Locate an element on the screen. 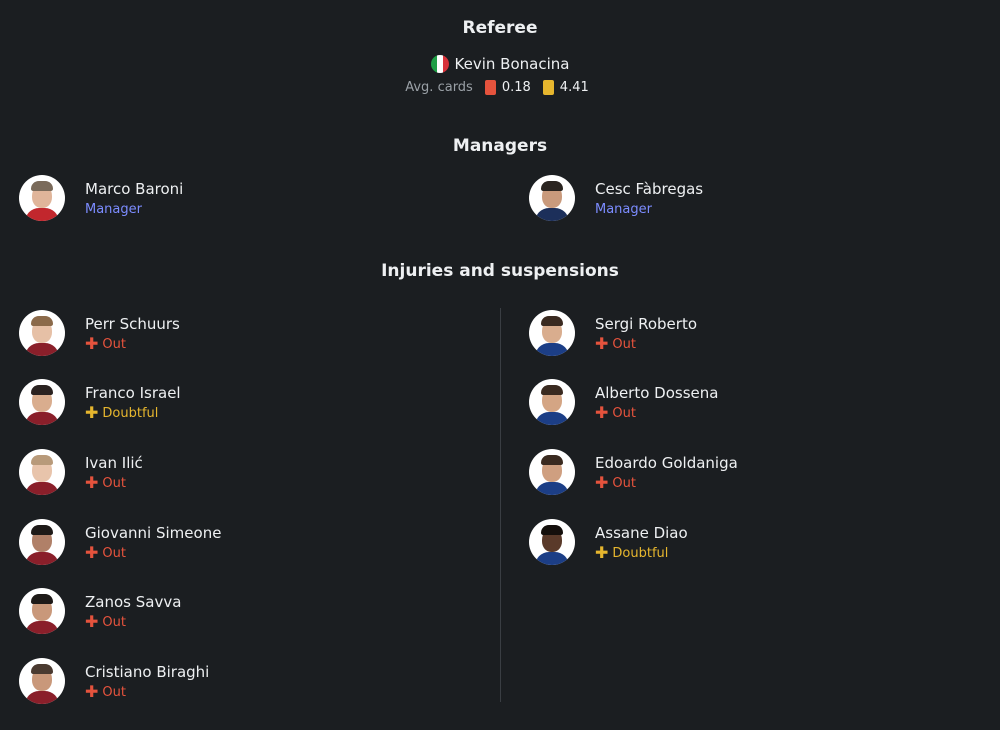  injury-row: Zanos Savva ✚ Out is located at coordinates (100, 611).